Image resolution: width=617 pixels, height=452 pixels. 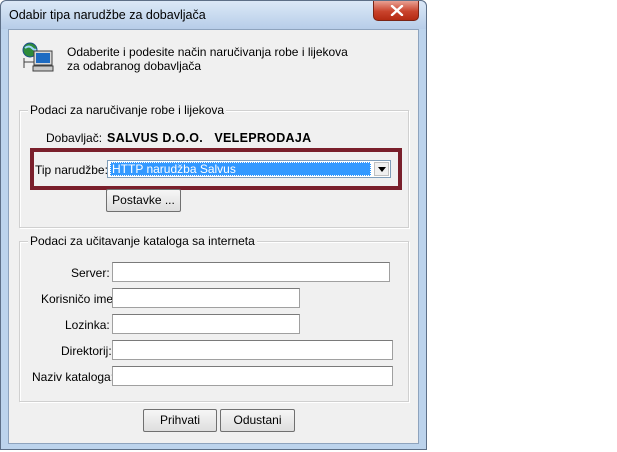 What do you see at coordinates (251, 272) in the screenshot?
I see `server-input` at bounding box center [251, 272].